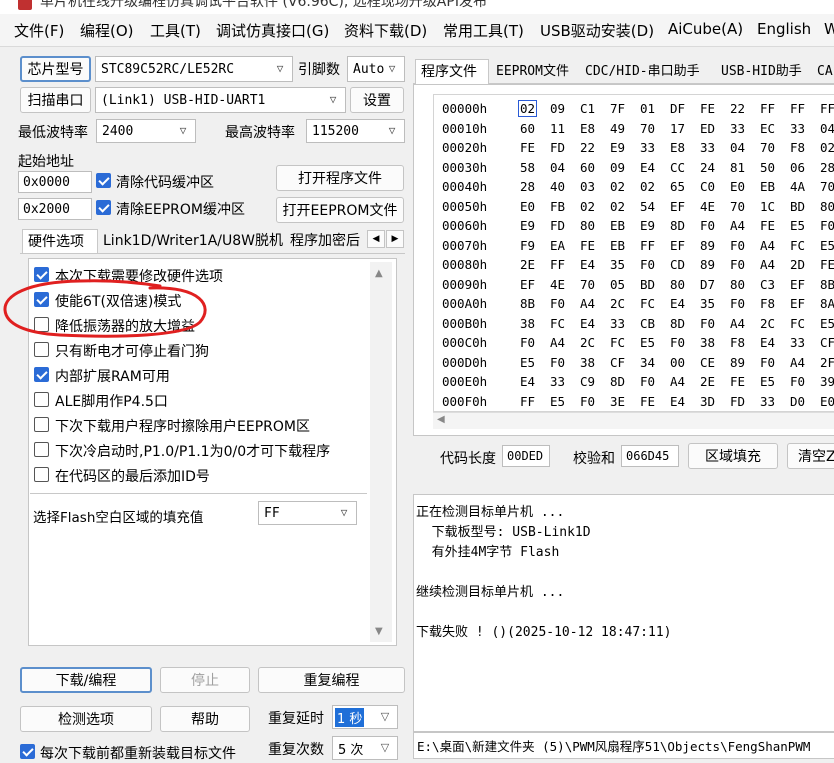 The image size is (834, 763). What do you see at coordinates (146, 131) in the screenshot?
I see `min-baud-select: 2400 ▽` at bounding box center [146, 131].